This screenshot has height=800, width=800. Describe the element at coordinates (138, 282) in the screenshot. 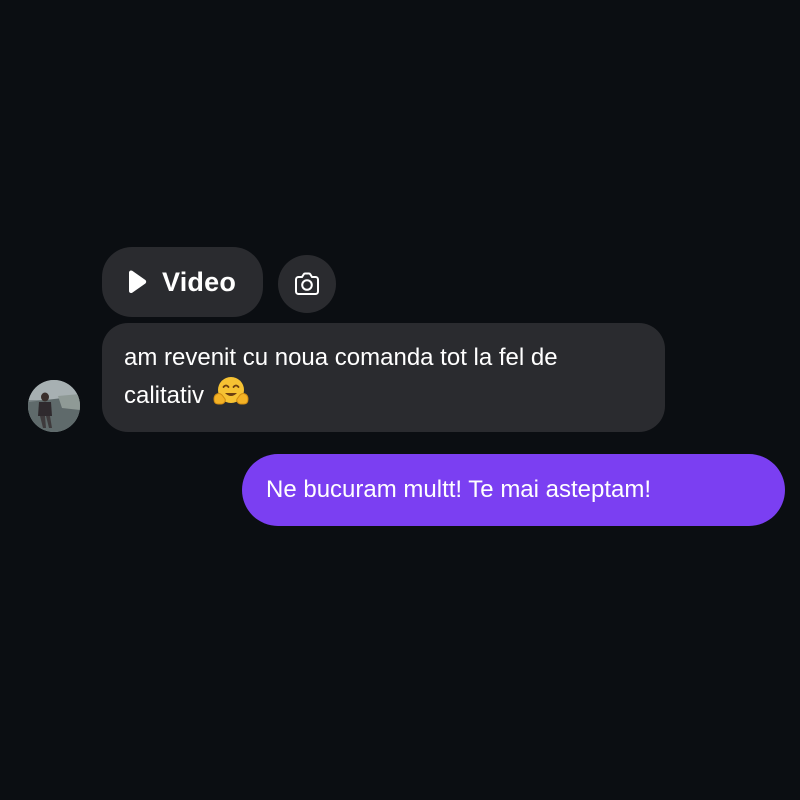

I see `play-icon` at that location.